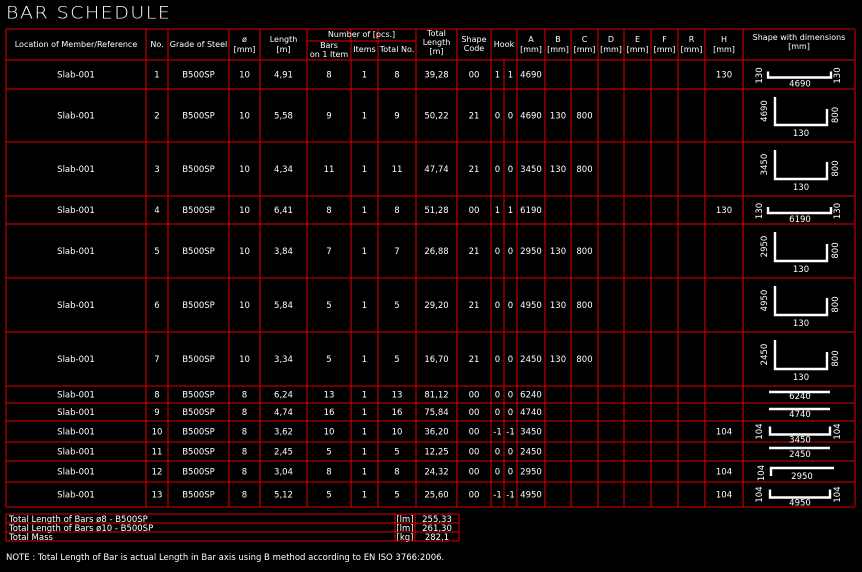 The width and height of the screenshot is (862, 572). Describe the element at coordinates (665, 49) in the screenshot. I see `header-f-unit: [mm]` at that location.